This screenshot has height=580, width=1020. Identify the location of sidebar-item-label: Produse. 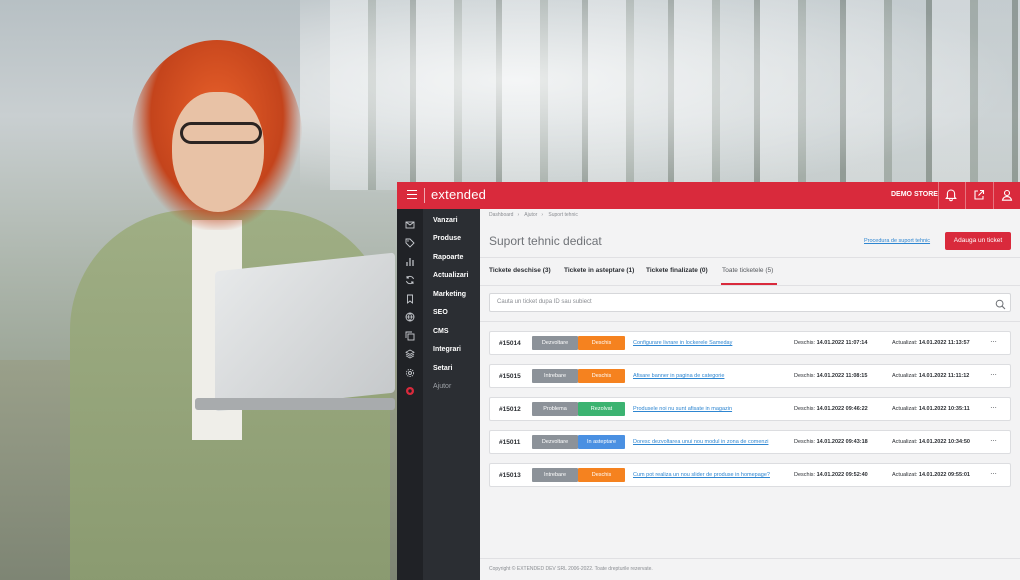
(447, 238).